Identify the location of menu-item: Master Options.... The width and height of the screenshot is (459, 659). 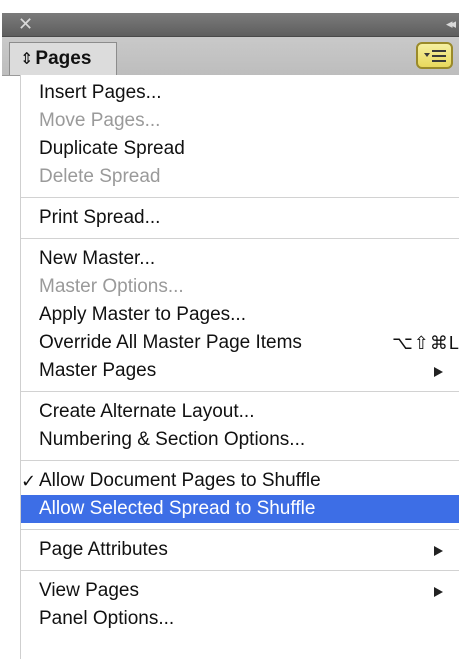
(240, 287).